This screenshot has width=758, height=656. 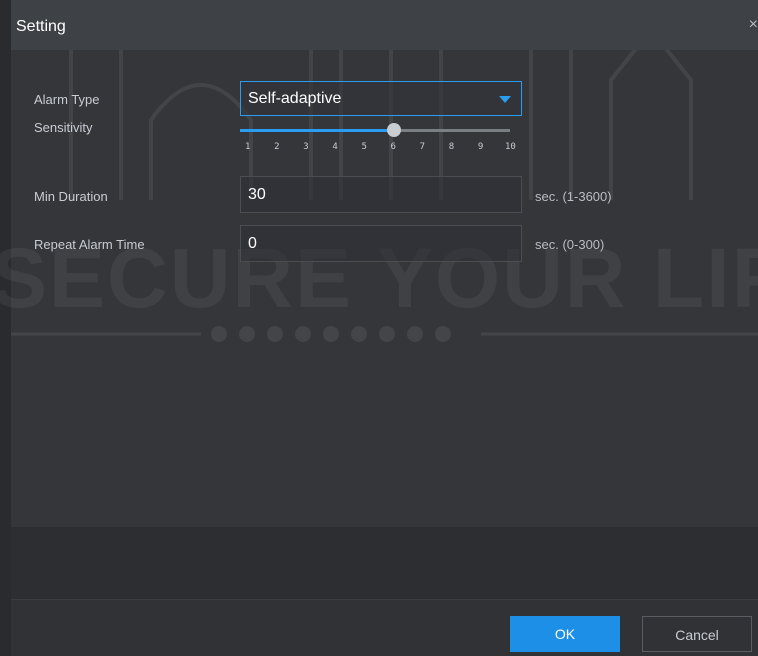 I want to click on sensitivity-tick: 2, so click(x=277, y=147).